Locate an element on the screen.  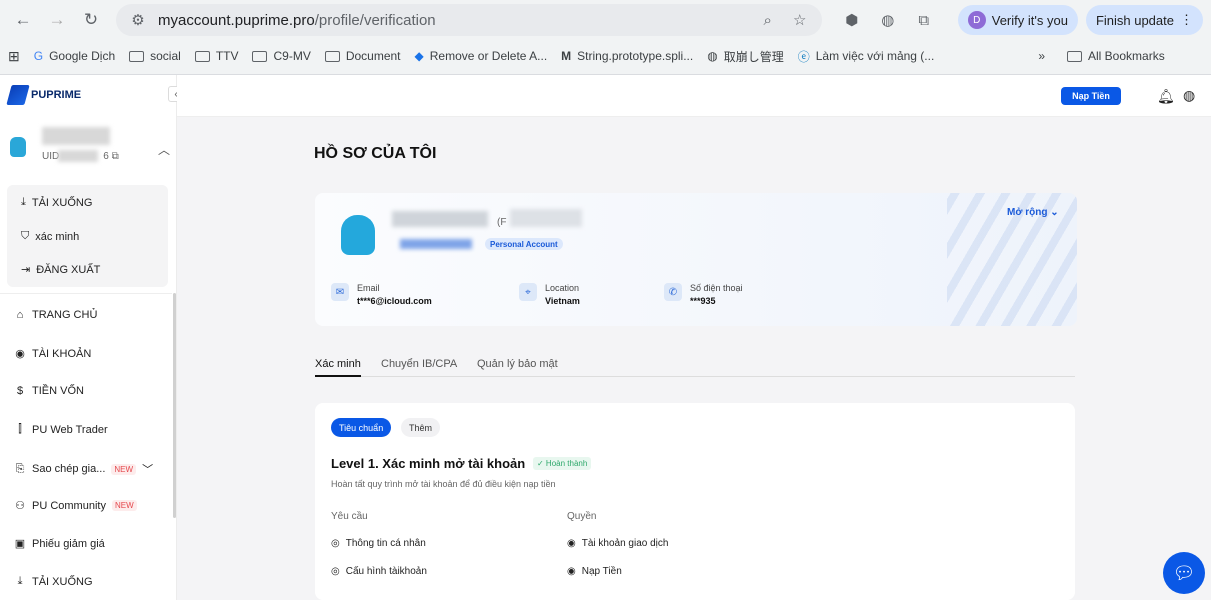
user-avatar is located at coordinates (18, 147).